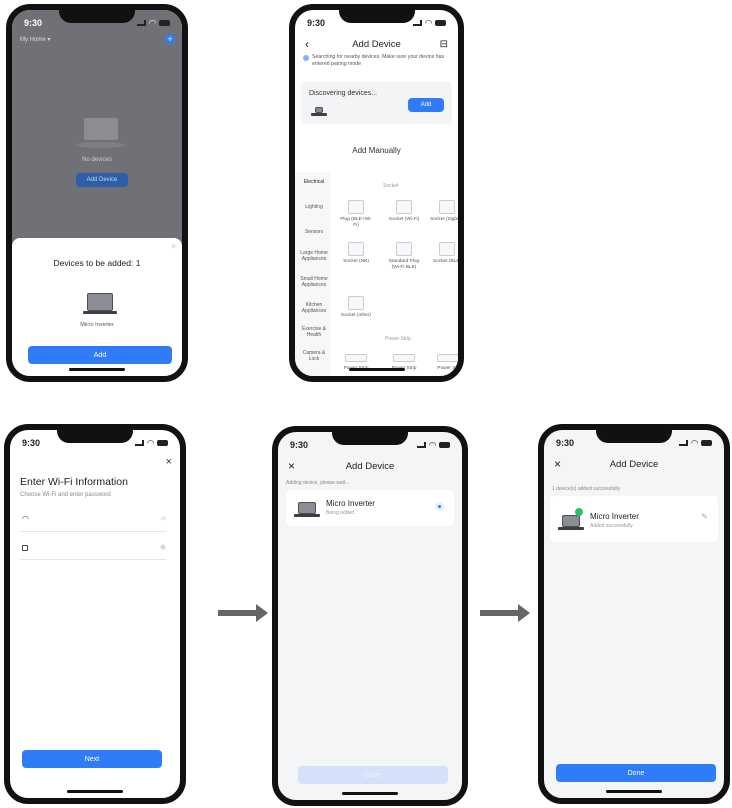 The image size is (732, 808). Describe the element at coordinates (447, 219) in the screenshot. I see `tile-label: Socket (Zigbee)` at that location.